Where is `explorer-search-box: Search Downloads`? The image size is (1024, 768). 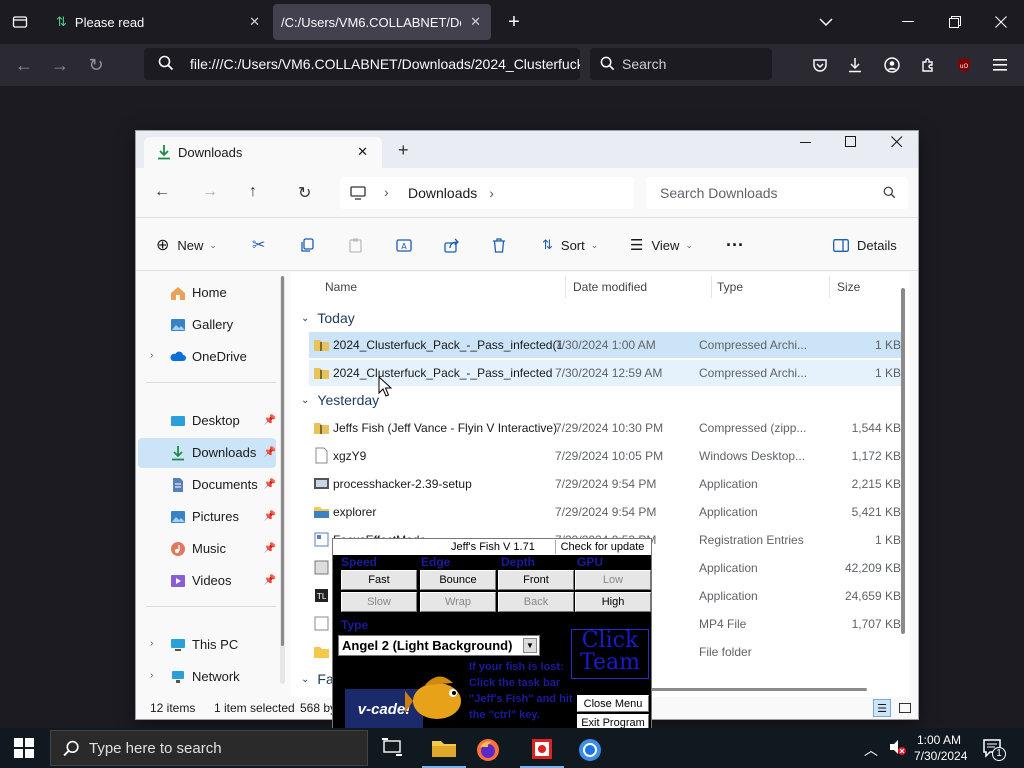
explorer-search-box: Search Downloads is located at coordinates (777, 193).